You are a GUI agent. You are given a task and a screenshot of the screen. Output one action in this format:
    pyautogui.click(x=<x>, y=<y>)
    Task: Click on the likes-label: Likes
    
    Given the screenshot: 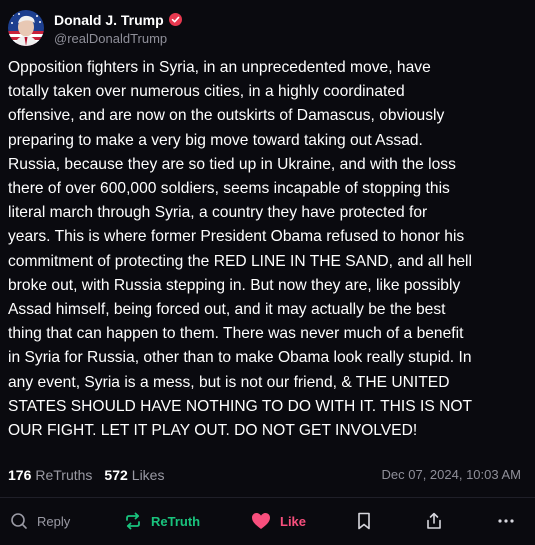 What is the action you would take?
    pyautogui.click(x=148, y=475)
    